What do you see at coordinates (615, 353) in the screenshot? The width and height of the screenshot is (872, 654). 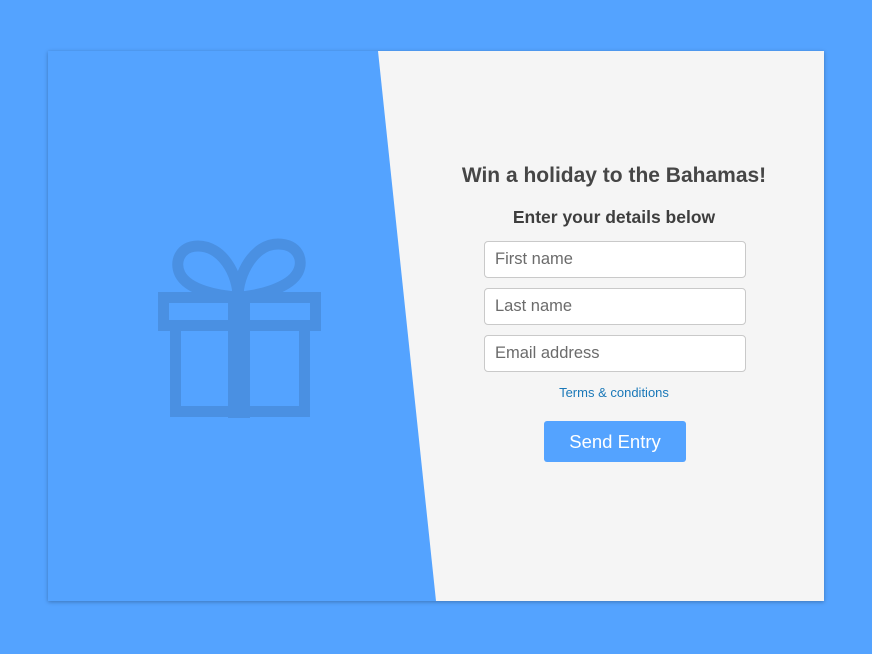 I see `email-input` at bounding box center [615, 353].